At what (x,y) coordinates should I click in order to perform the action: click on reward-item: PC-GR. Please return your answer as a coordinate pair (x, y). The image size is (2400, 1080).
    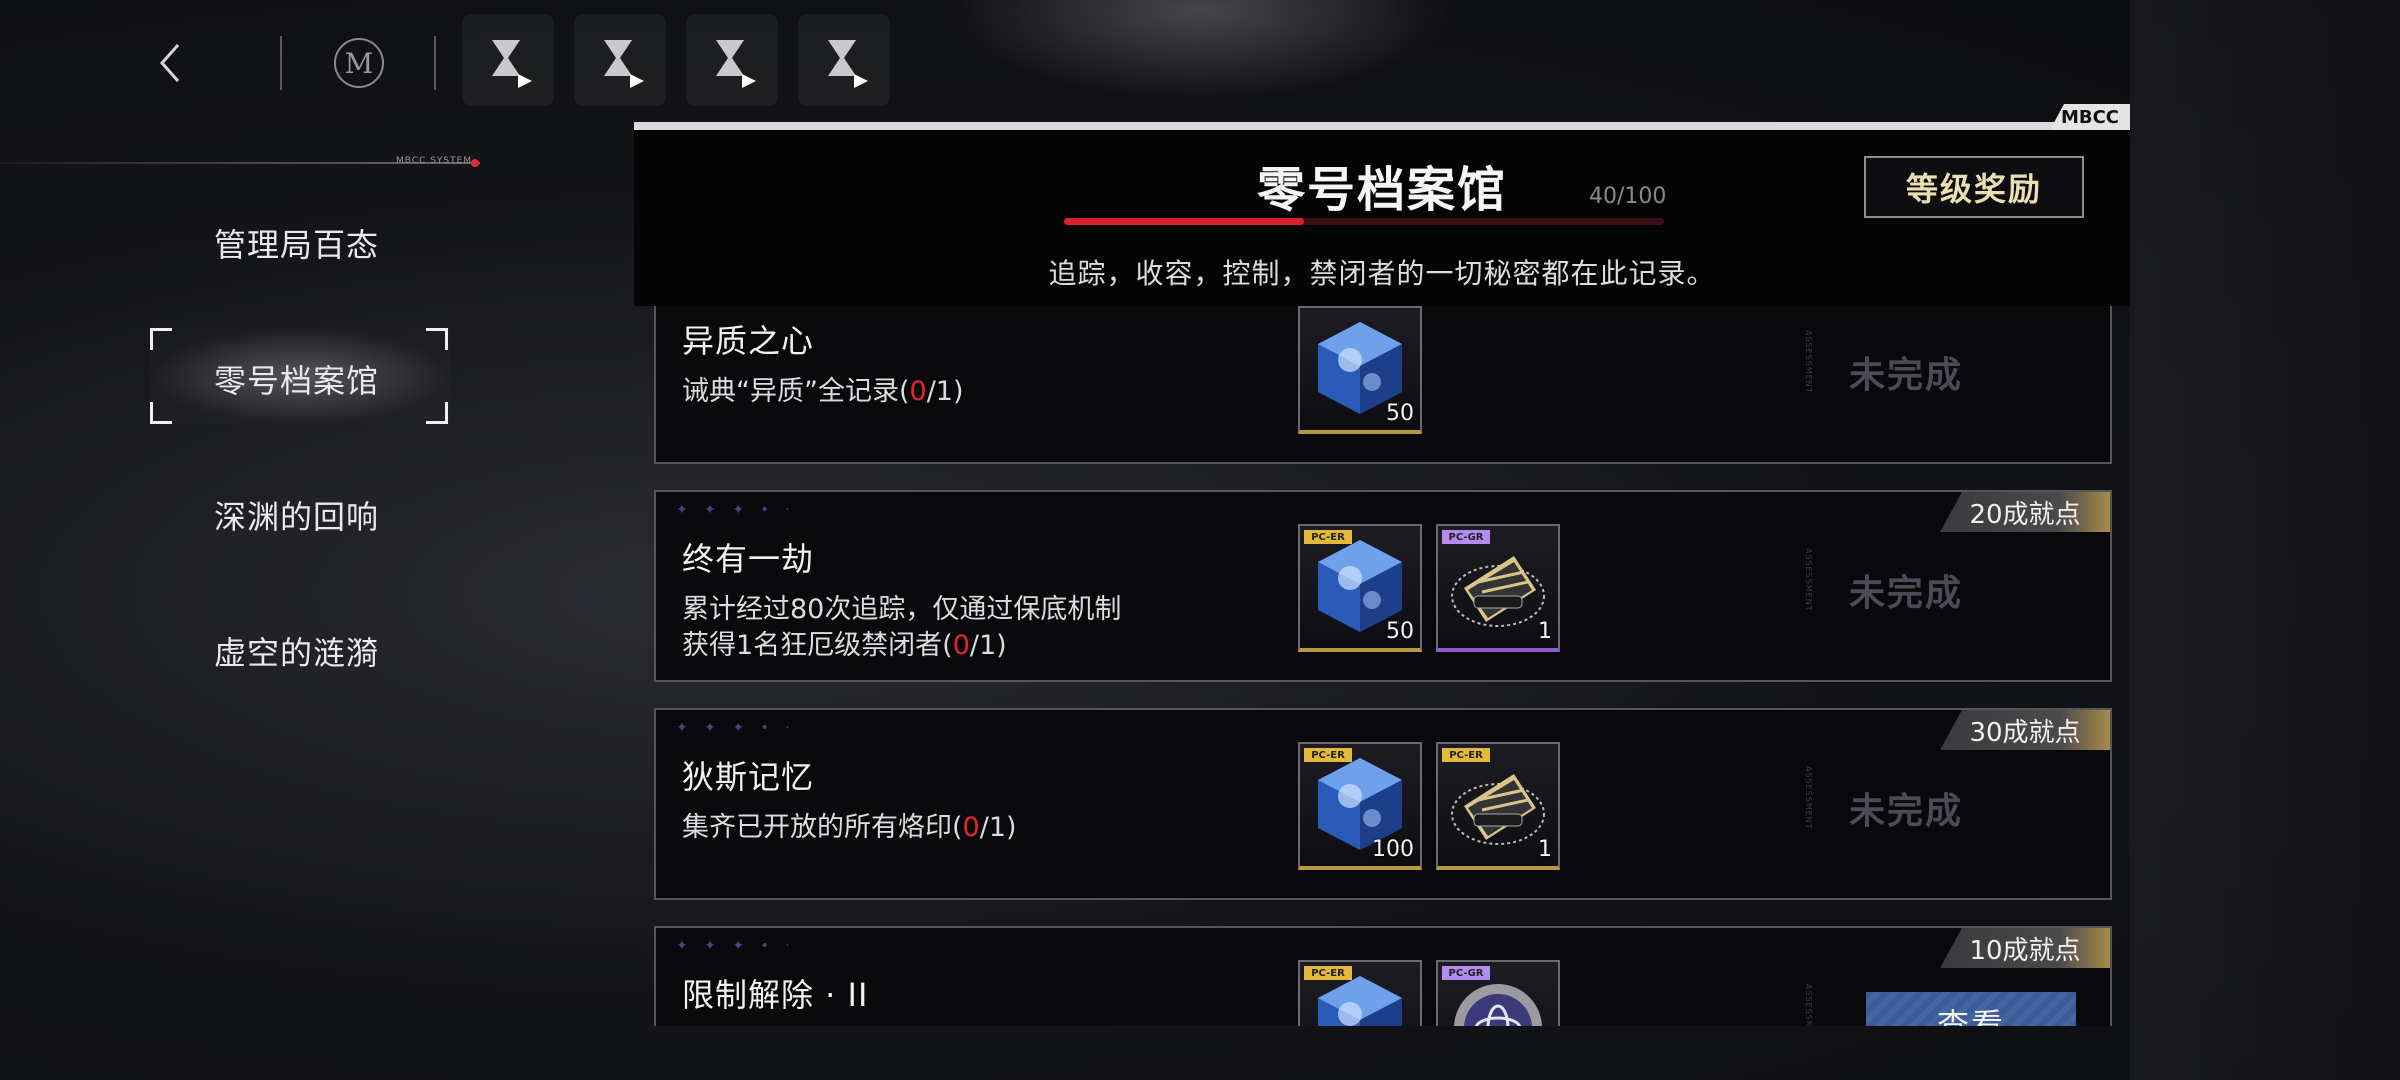
    Looking at the image, I should click on (1498, 993).